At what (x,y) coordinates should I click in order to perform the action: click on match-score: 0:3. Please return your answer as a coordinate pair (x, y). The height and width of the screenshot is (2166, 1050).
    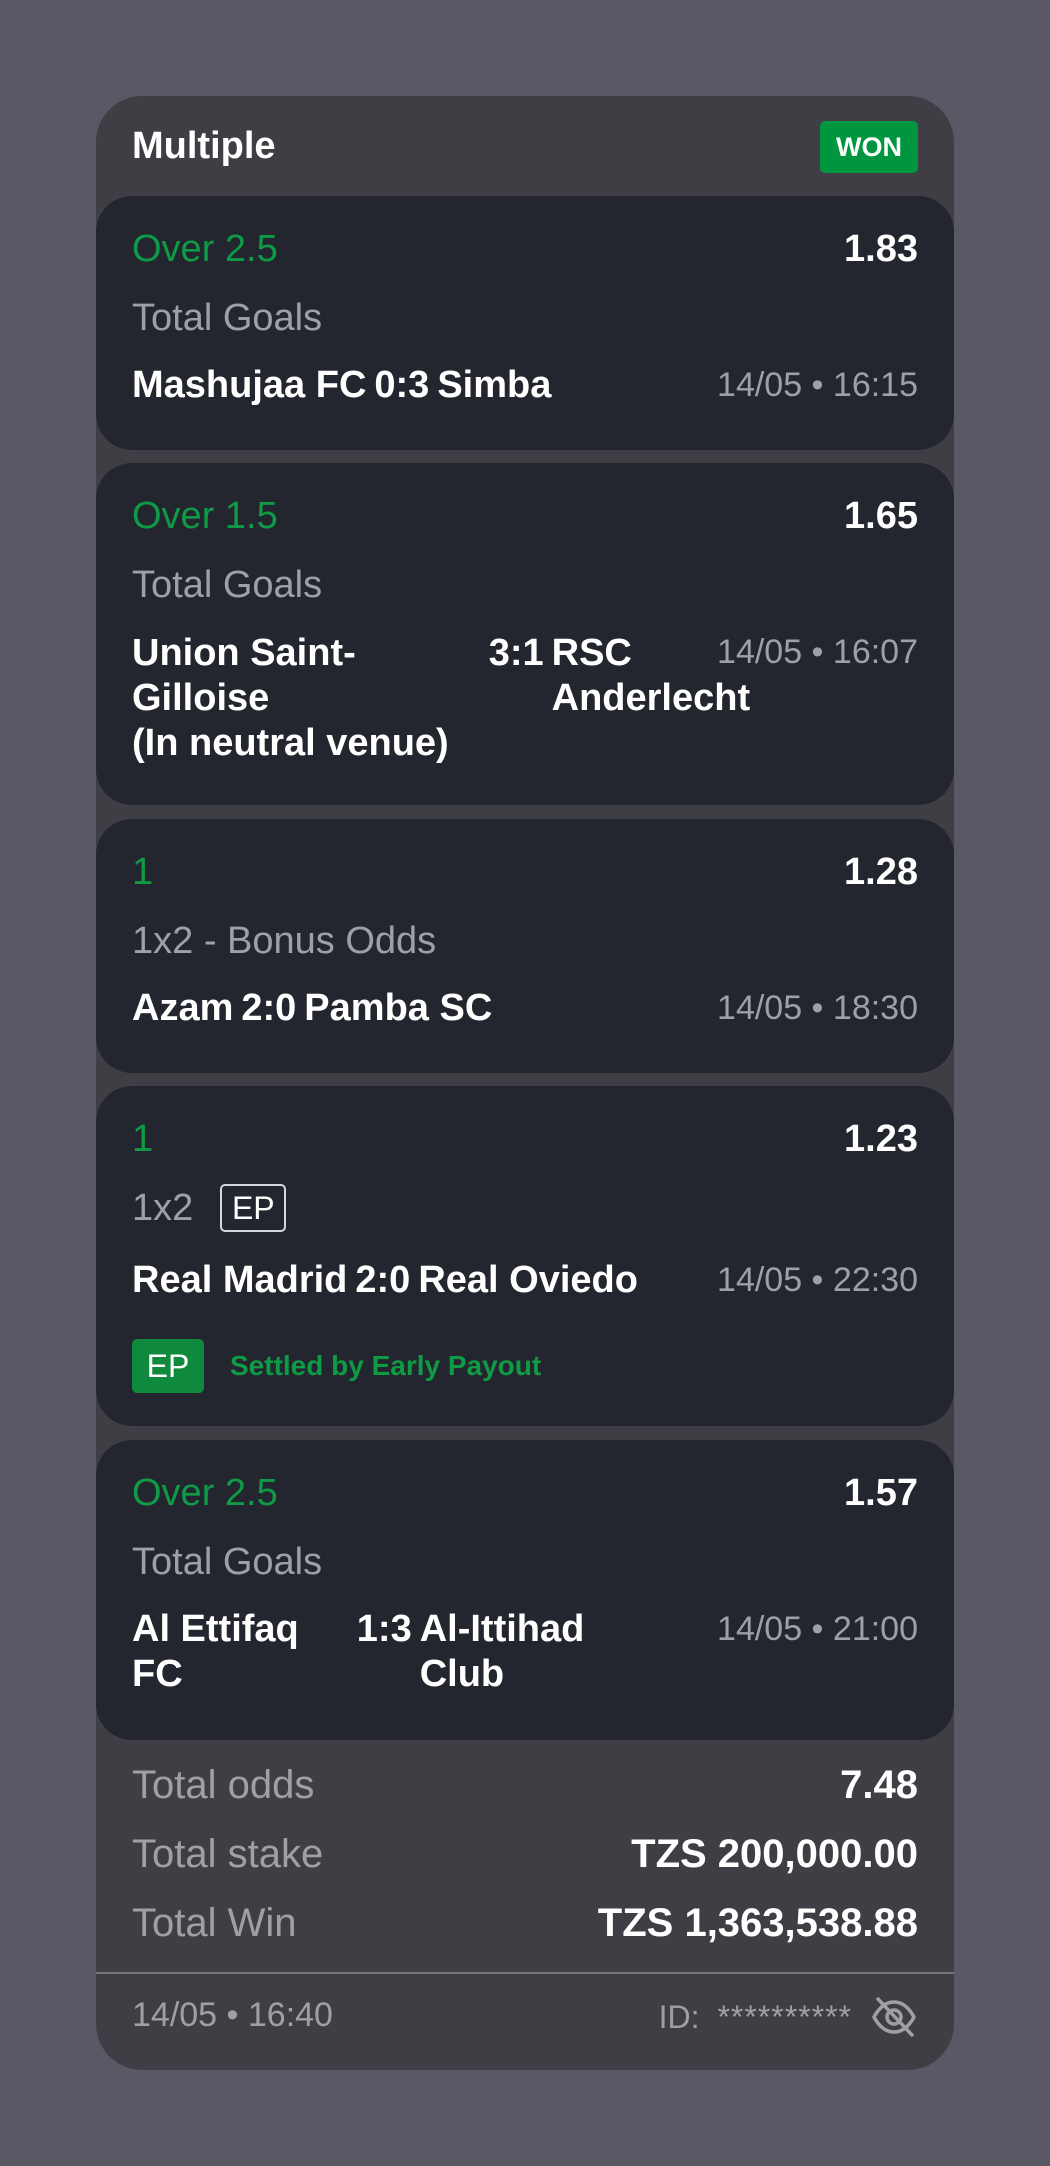
    Looking at the image, I should click on (402, 385).